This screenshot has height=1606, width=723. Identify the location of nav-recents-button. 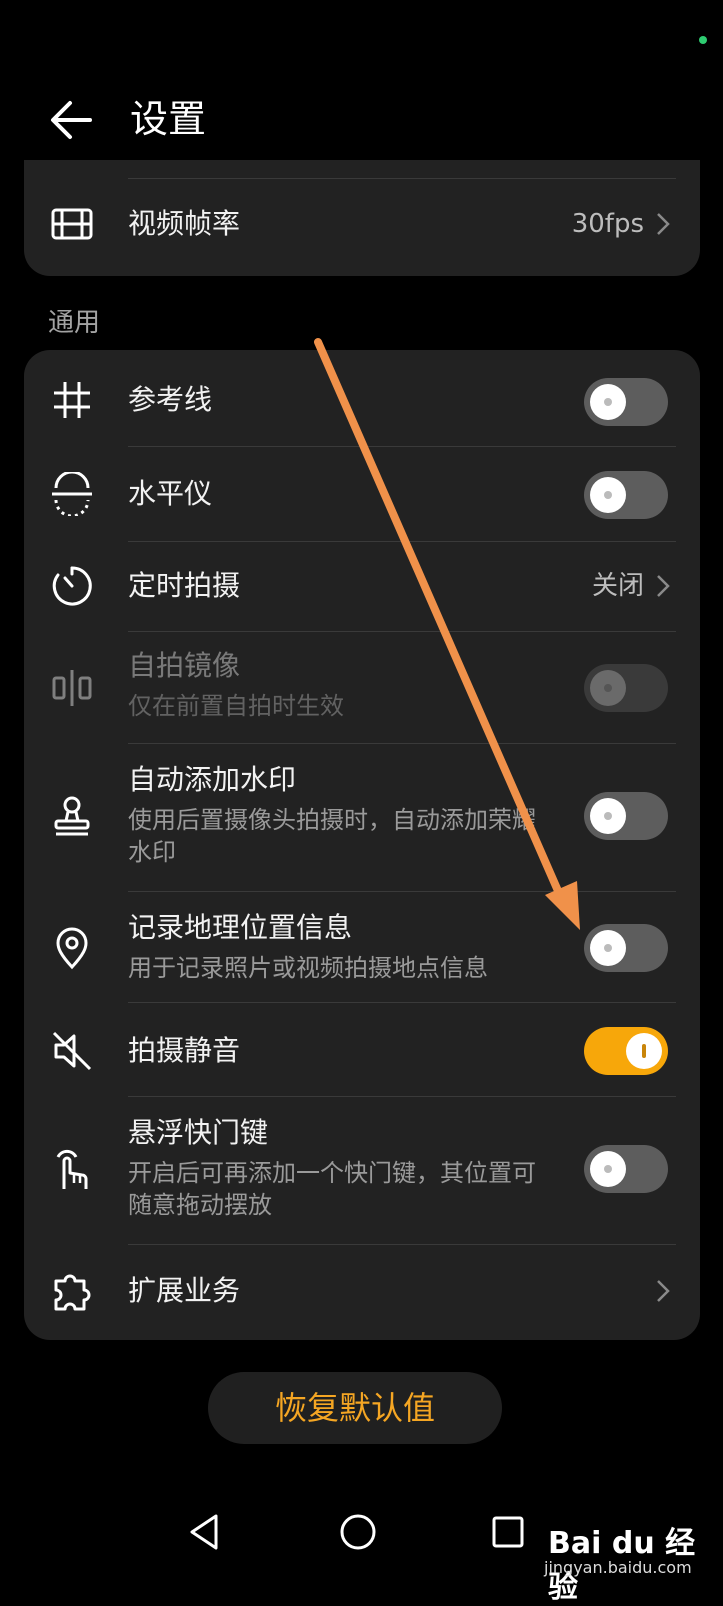
(508, 1532).